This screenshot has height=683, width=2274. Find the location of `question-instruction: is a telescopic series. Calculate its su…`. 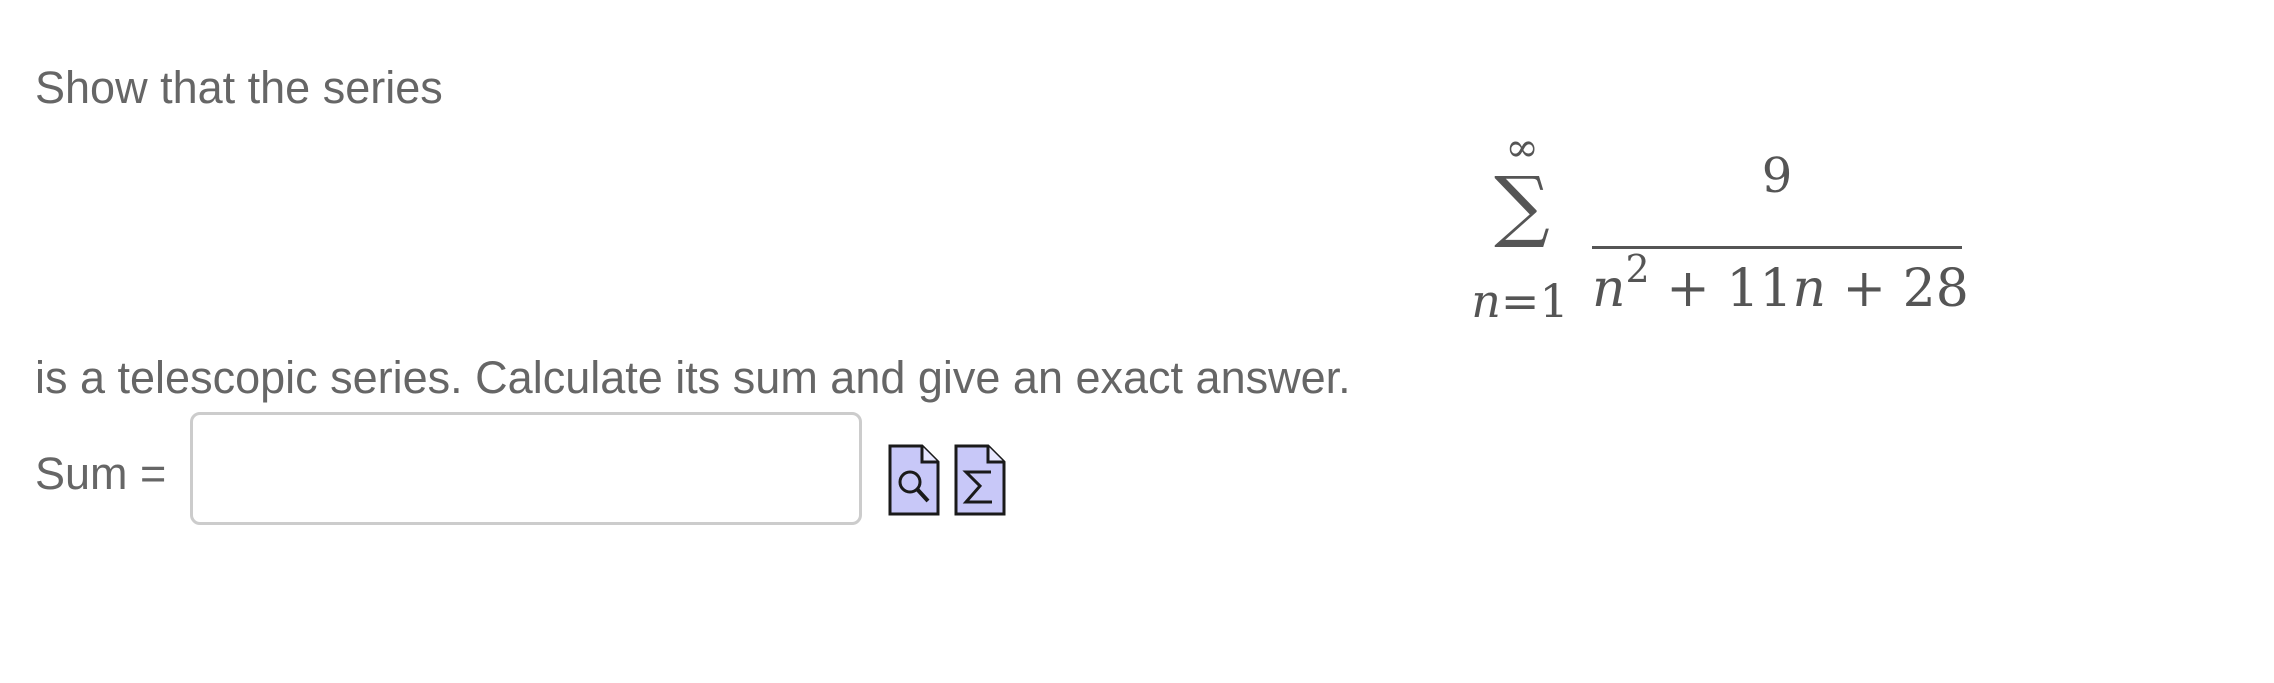

question-instruction: is a telescopic series. Calculate its su… is located at coordinates (693, 377).